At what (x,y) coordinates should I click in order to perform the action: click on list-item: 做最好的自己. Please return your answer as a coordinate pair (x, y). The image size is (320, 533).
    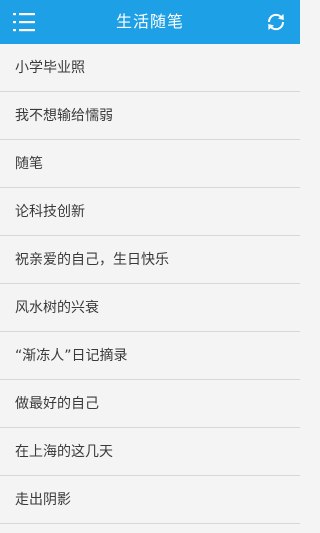
    Looking at the image, I should click on (150, 404).